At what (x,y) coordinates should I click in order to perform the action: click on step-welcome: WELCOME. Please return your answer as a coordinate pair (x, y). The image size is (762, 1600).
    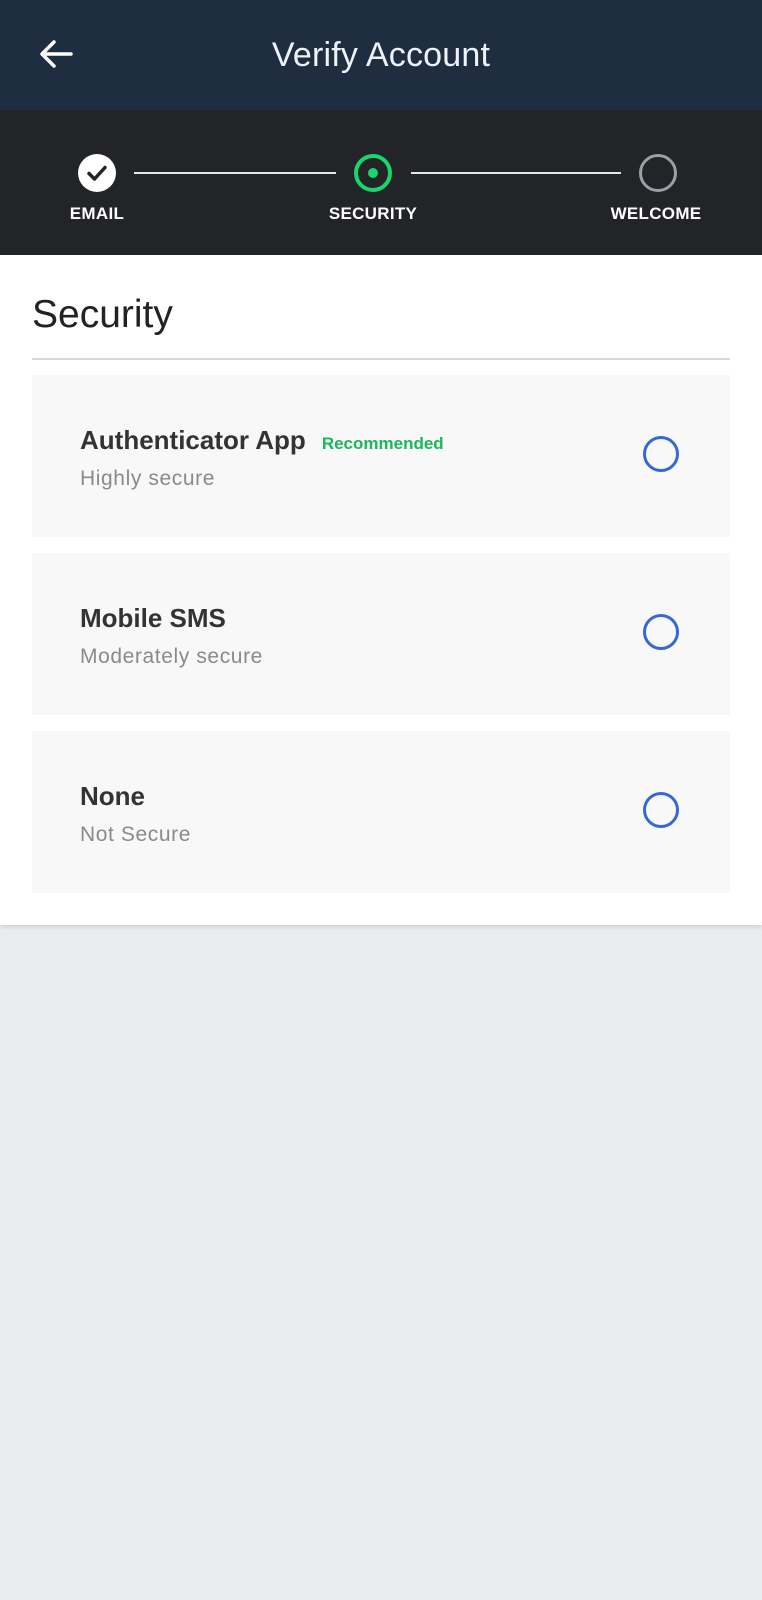
    Looking at the image, I should click on (656, 182).